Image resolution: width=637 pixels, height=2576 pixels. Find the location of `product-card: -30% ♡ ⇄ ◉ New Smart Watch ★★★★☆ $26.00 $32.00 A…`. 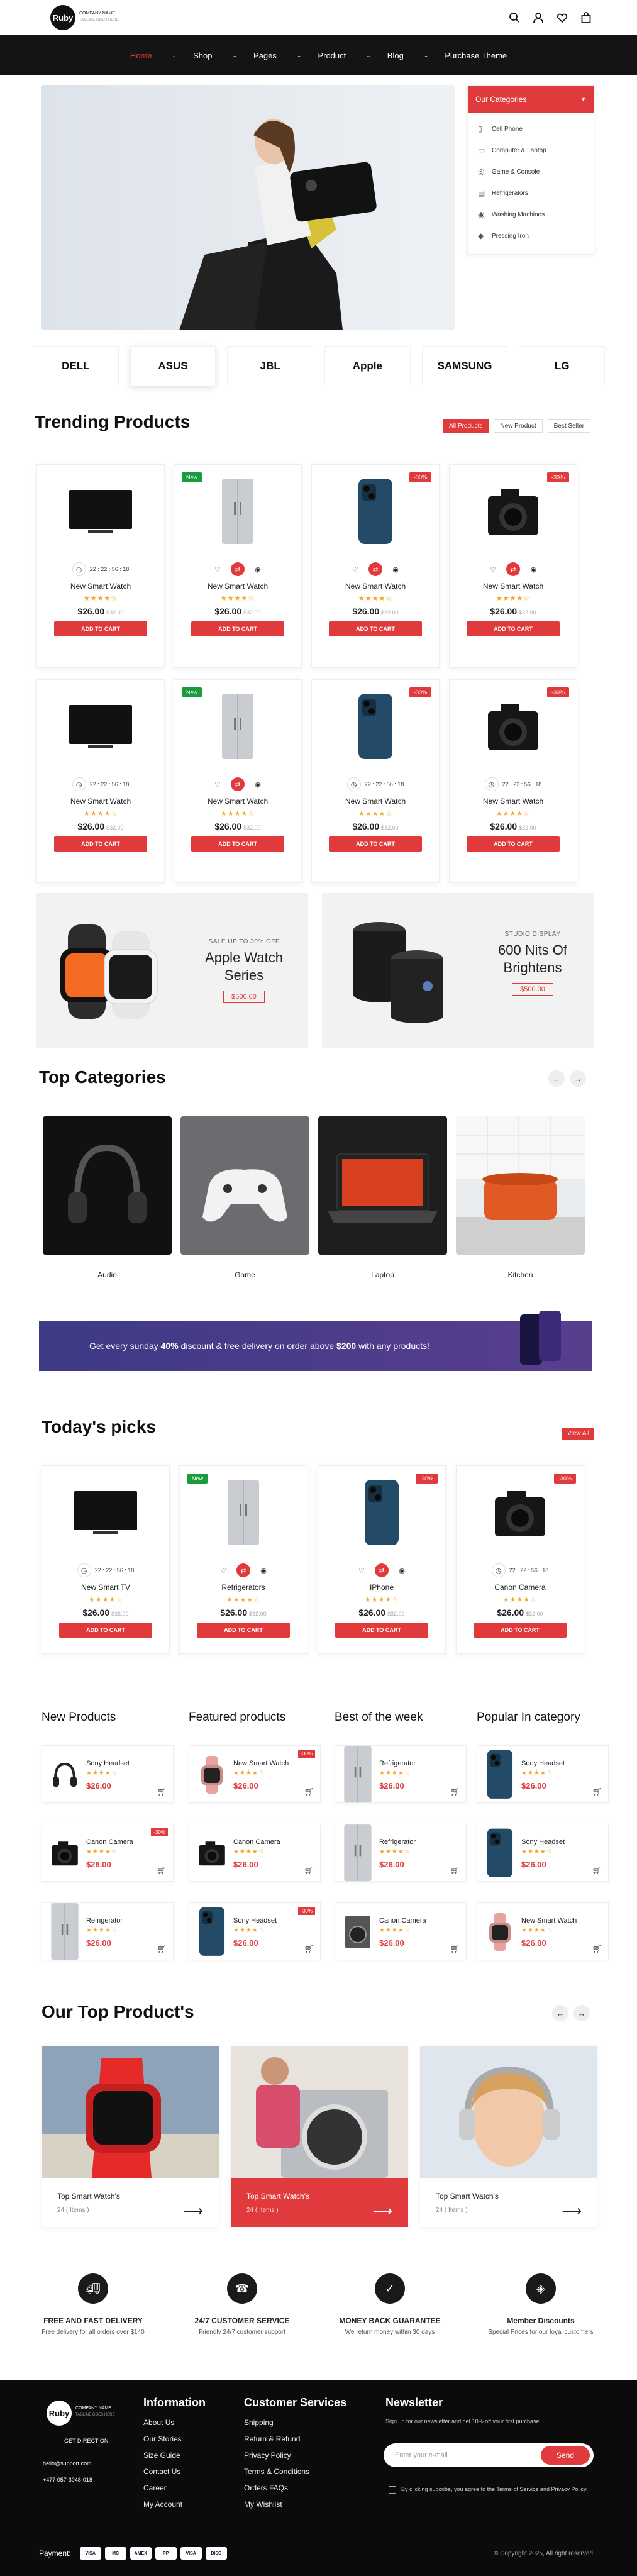

product-card: -30% ♡ ⇄ ◉ New Smart Watch ★★★★☆ $26.00 $32.00 A… is located at coordinates (376, 566).